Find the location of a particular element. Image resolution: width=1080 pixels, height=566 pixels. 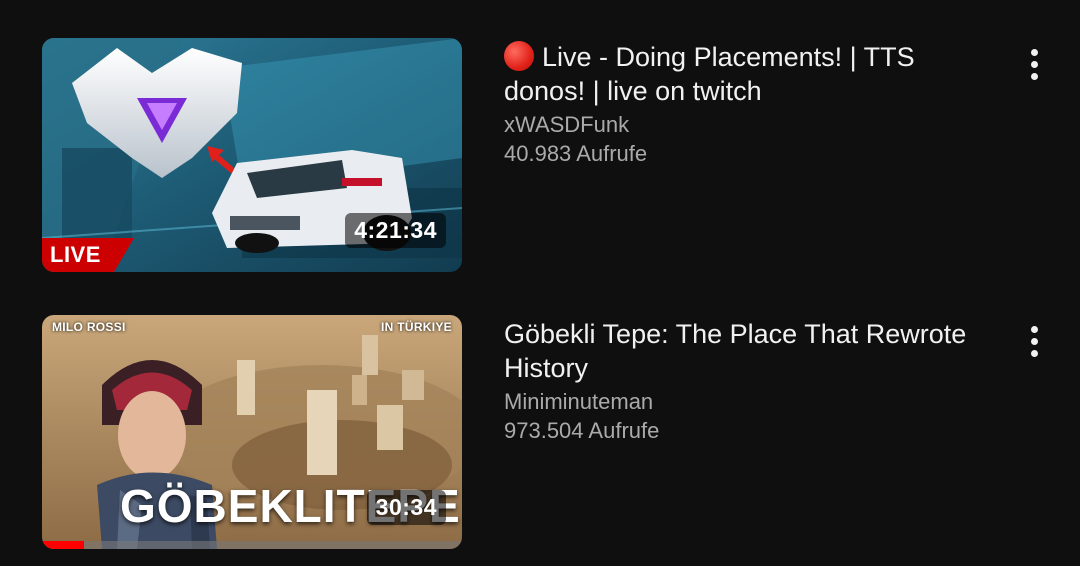

channel-name: Miniminuteman is located at coordinates (749, 401).